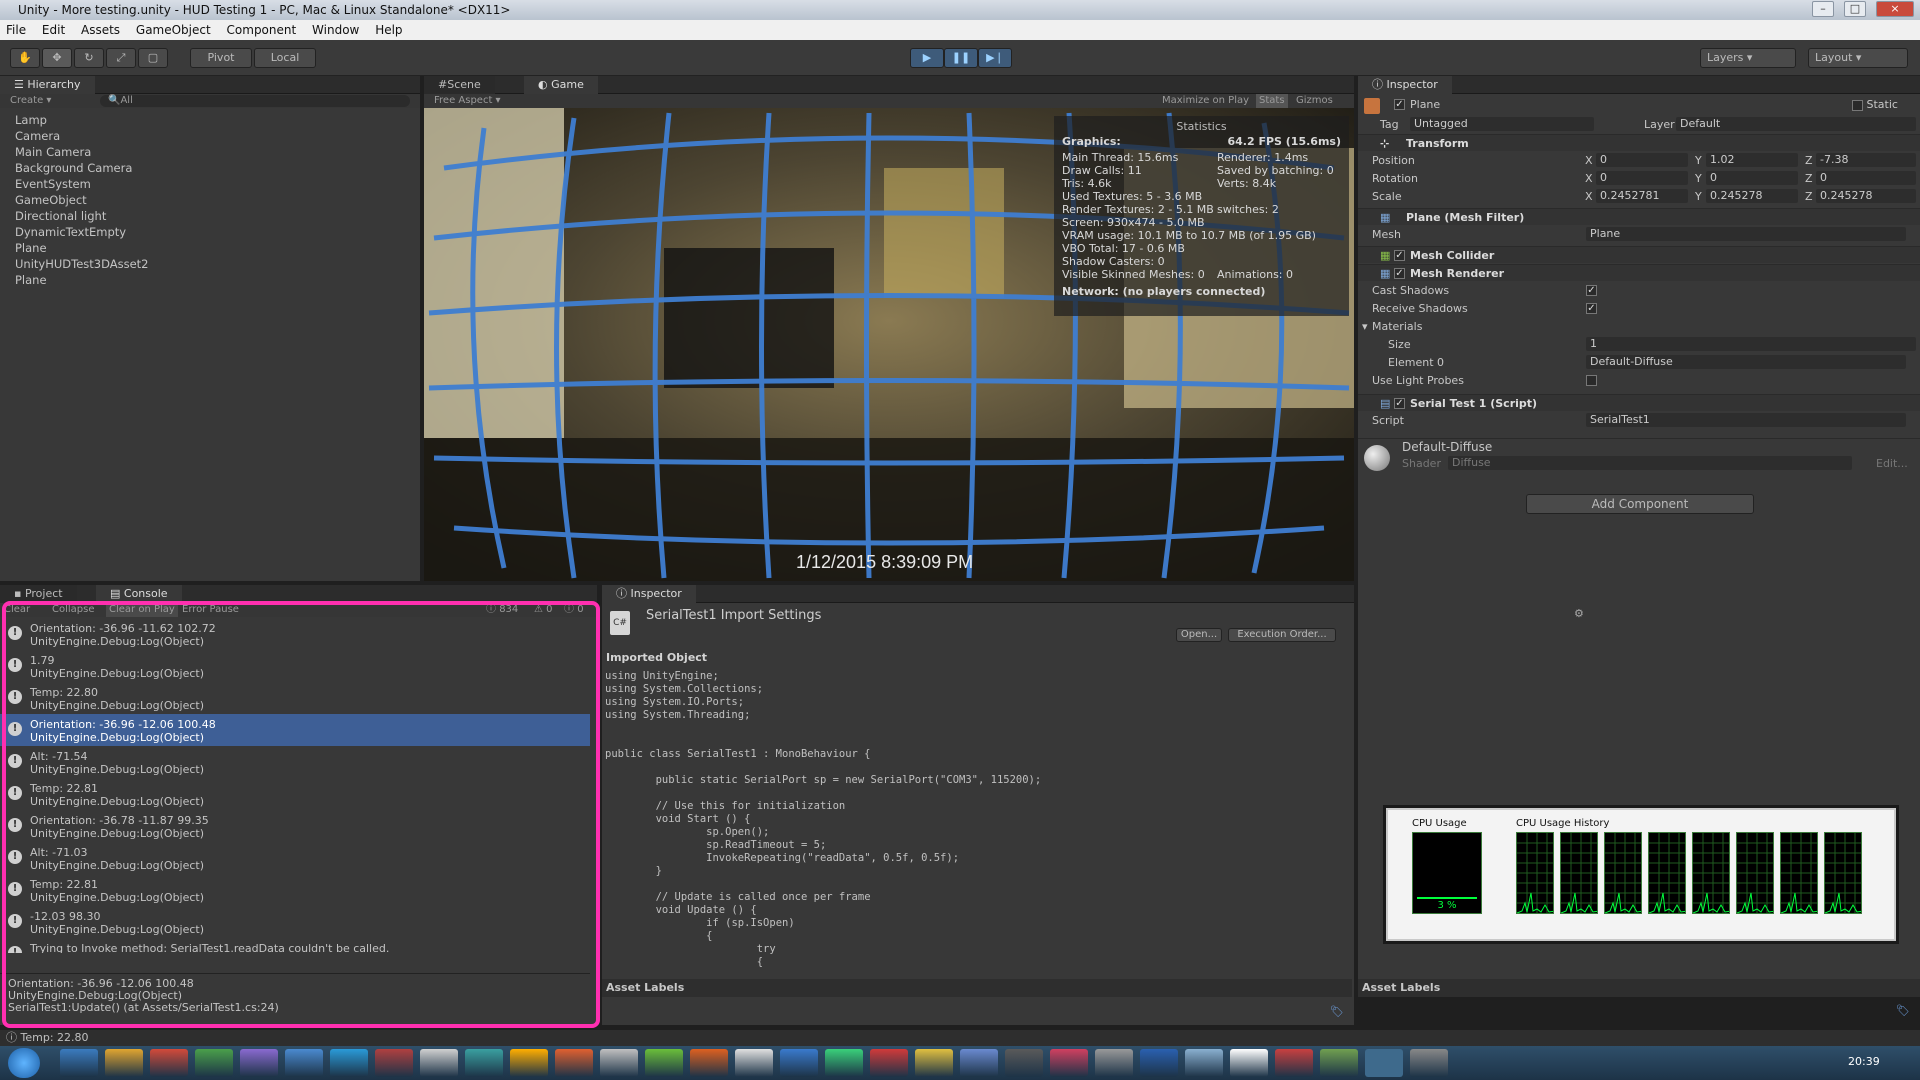 The height and width of the screenshot is (1080, 1920). Describe the element at coordinates (1895, 9) in the screenshot. I see `close-button: ×` at that location.